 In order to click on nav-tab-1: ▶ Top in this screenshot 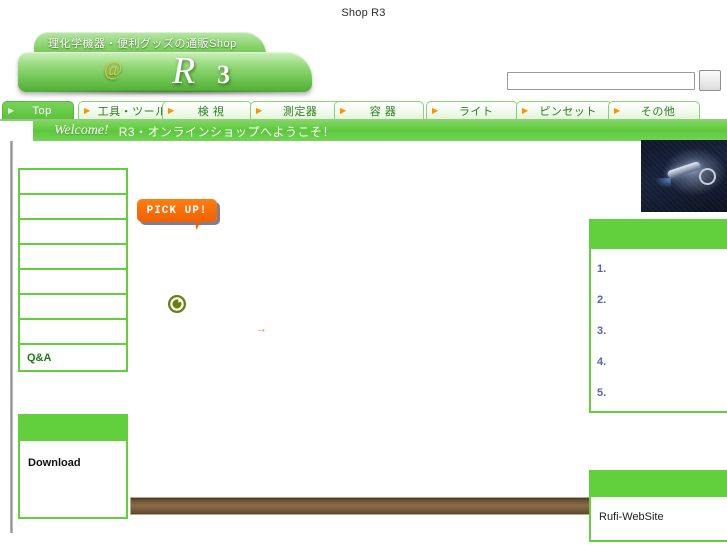, I will do `click(38, 110)`.